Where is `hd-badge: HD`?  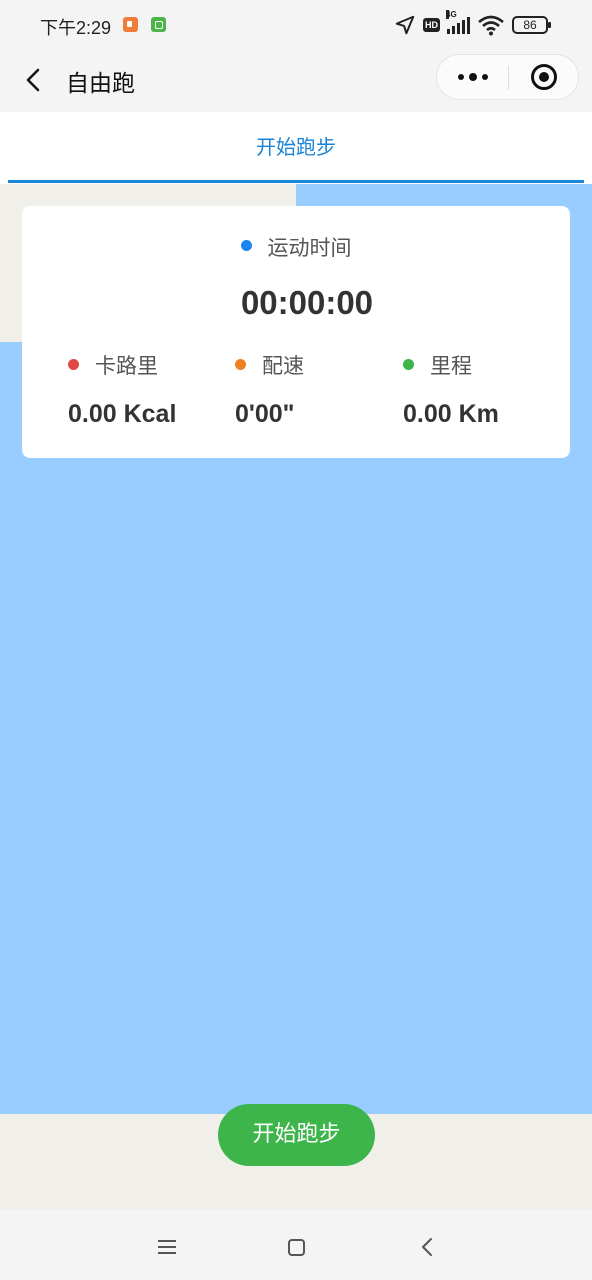 hd-badge: HD is located at coordinates (431, 25).